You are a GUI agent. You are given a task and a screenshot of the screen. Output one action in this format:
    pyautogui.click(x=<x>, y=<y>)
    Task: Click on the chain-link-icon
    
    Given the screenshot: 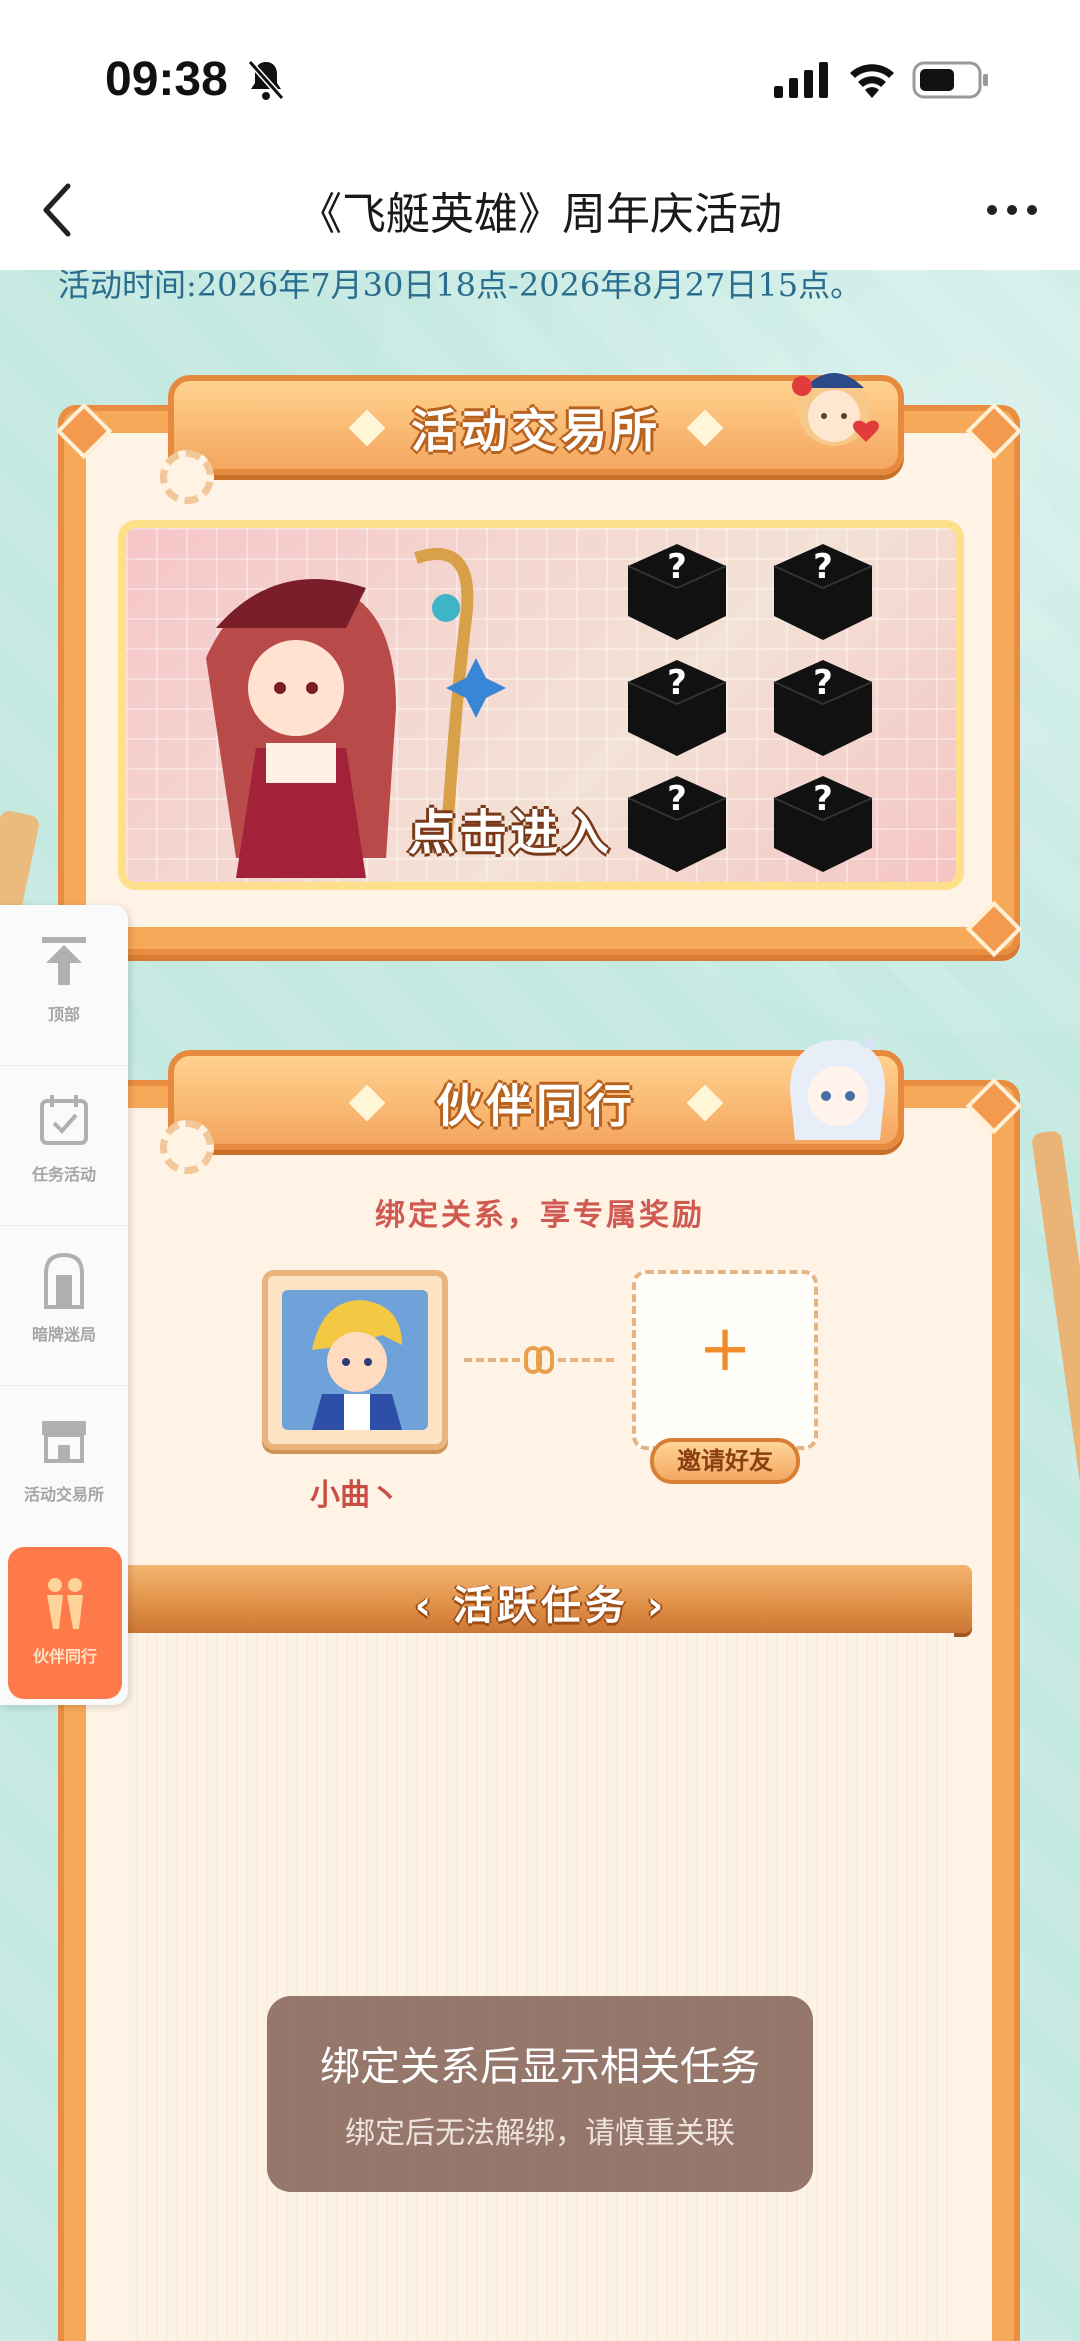 What is the action you would take?
    pyautogui.click(x=540, y=1360)
    